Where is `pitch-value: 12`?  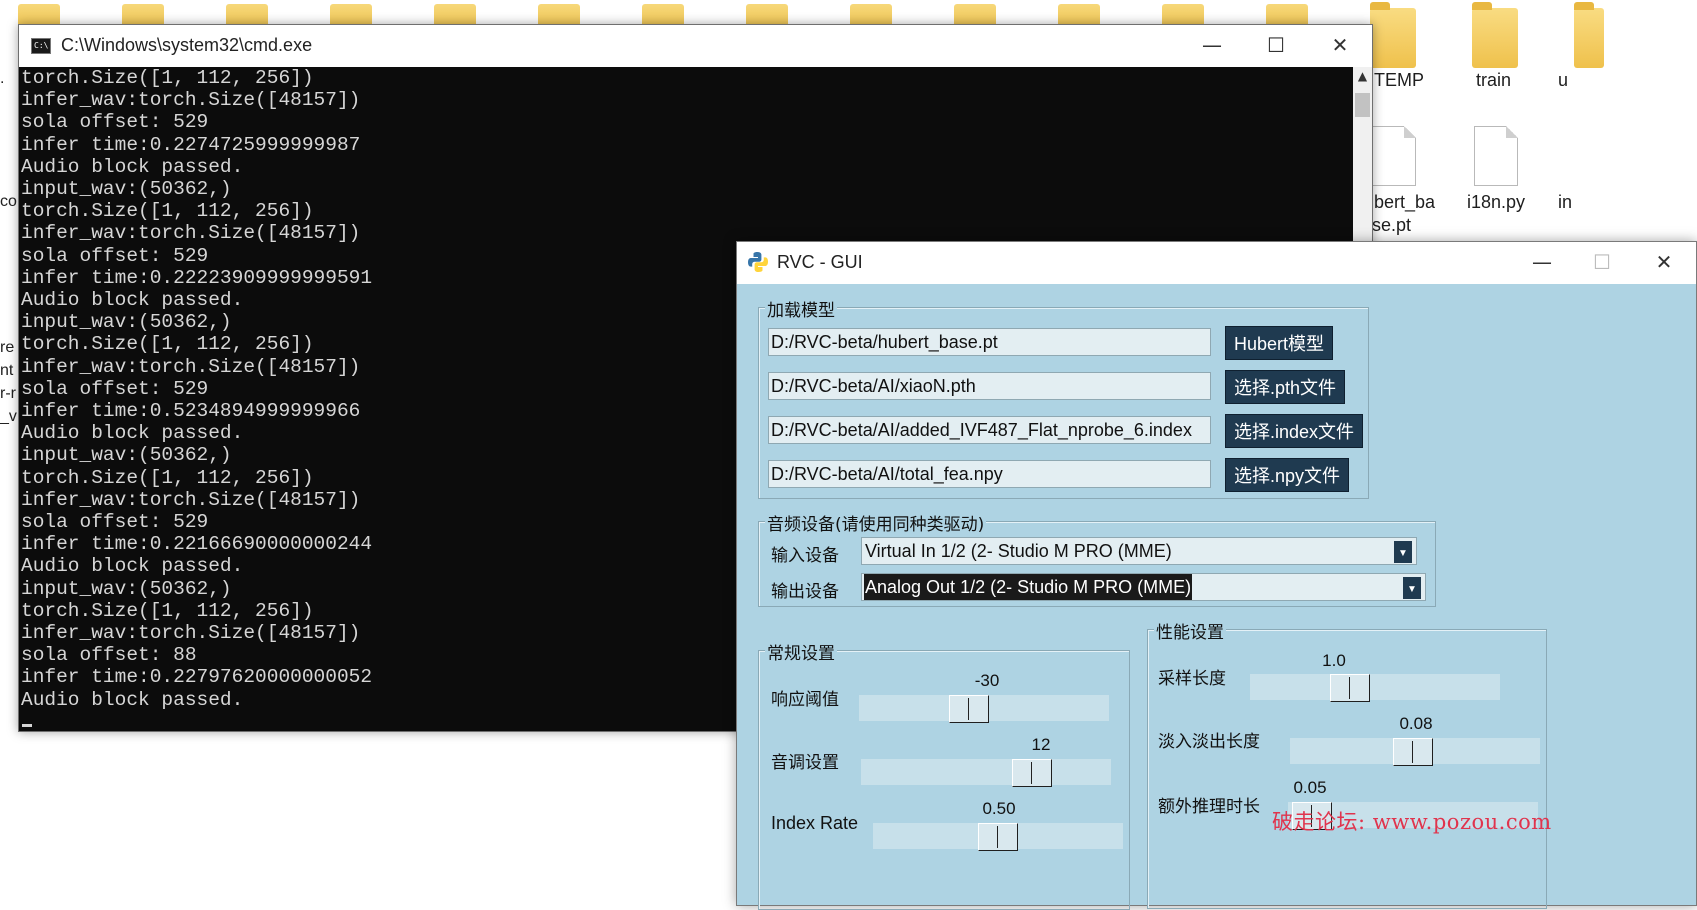
pitch-value: 12 is located at coordinates (1041, 744).